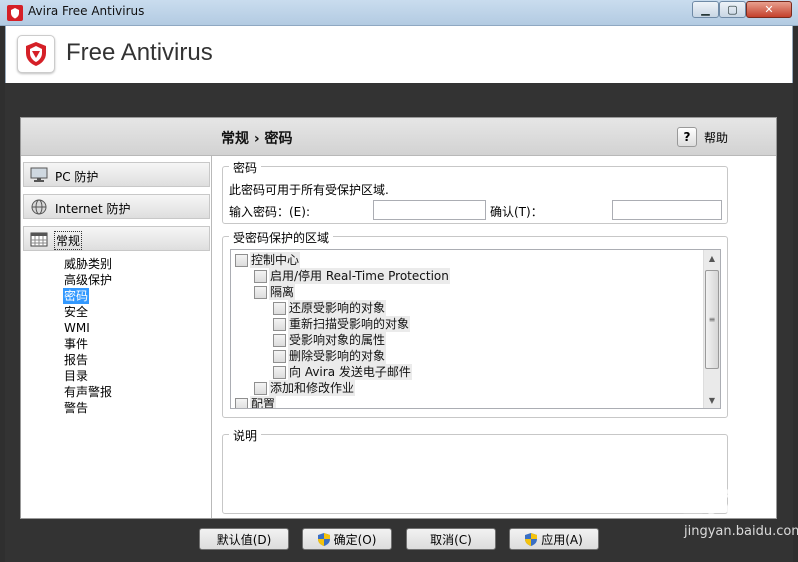  I want to click on tree-scrollbar: ▲ ≡ ▼, so click(711, 329).